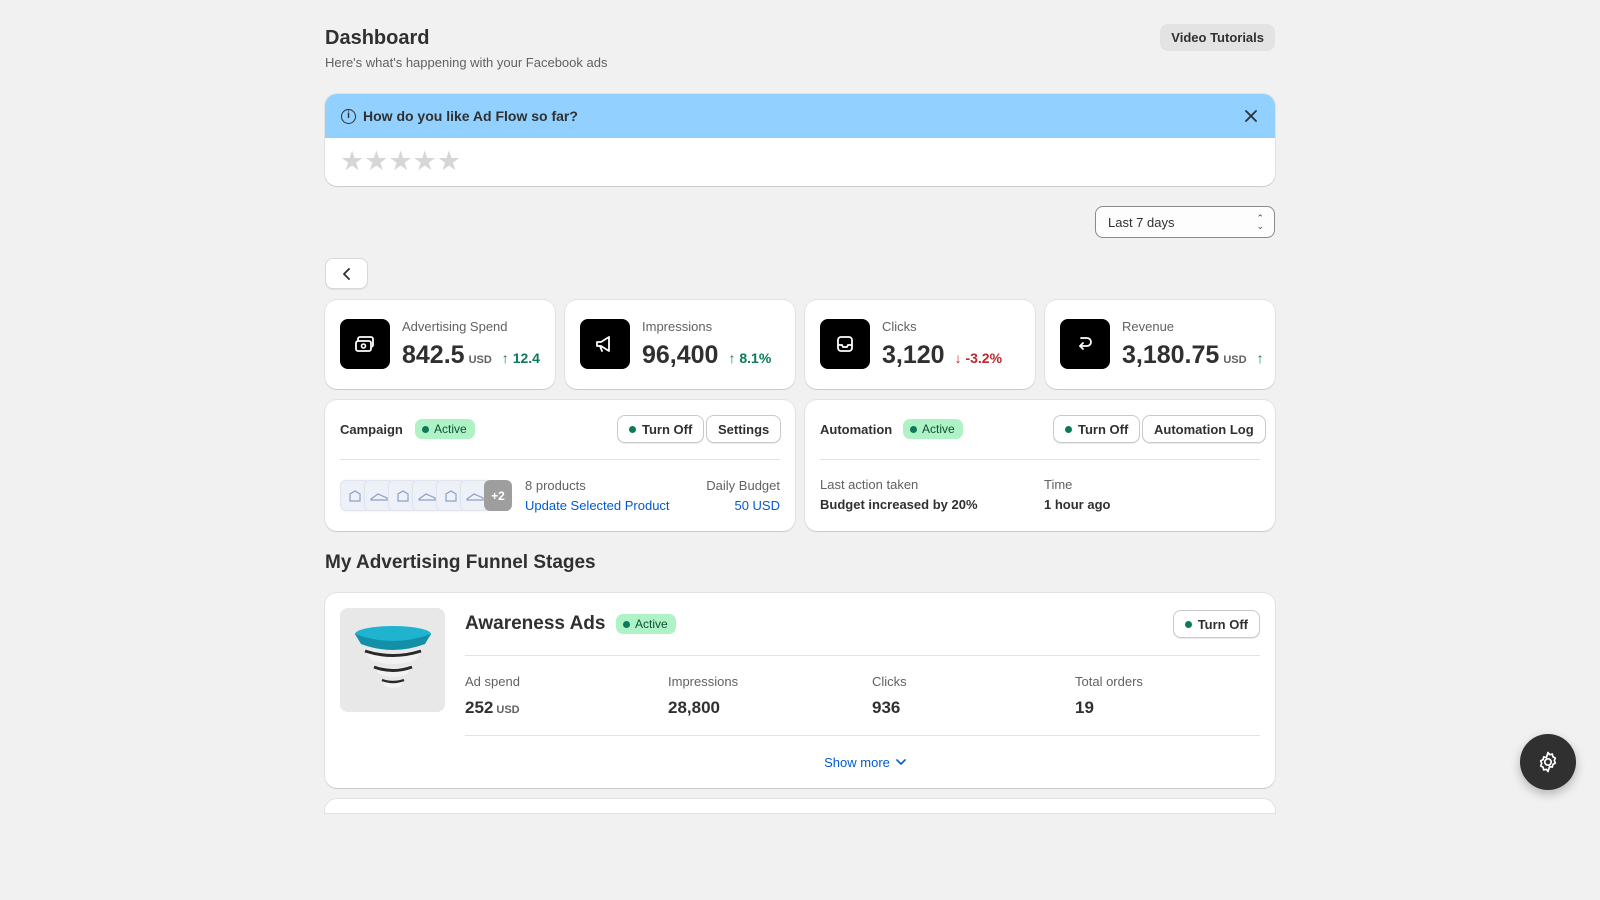  I want to click on metric-change: ↑ 8.1%, so click(750, 358).